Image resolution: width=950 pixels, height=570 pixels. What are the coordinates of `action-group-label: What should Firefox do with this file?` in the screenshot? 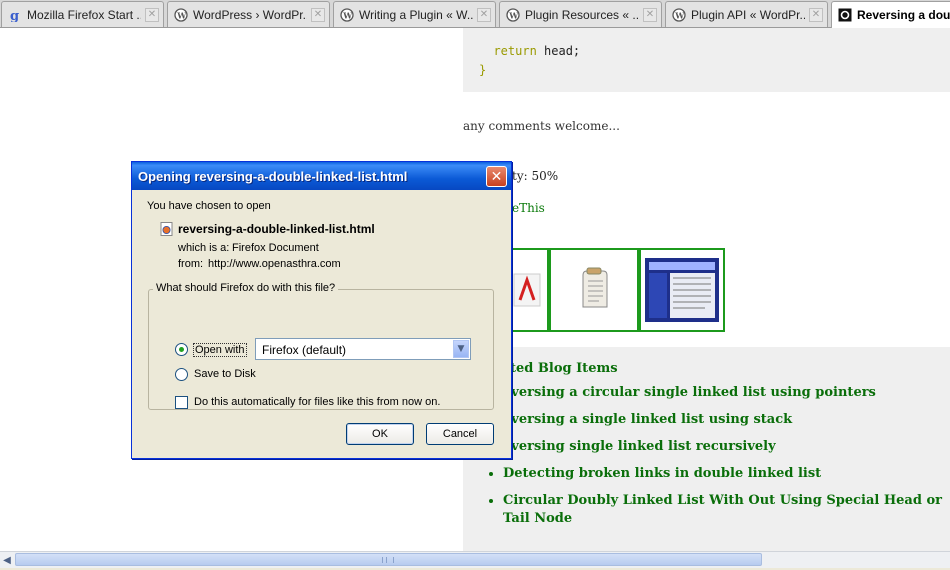 It's located at (246, 288).